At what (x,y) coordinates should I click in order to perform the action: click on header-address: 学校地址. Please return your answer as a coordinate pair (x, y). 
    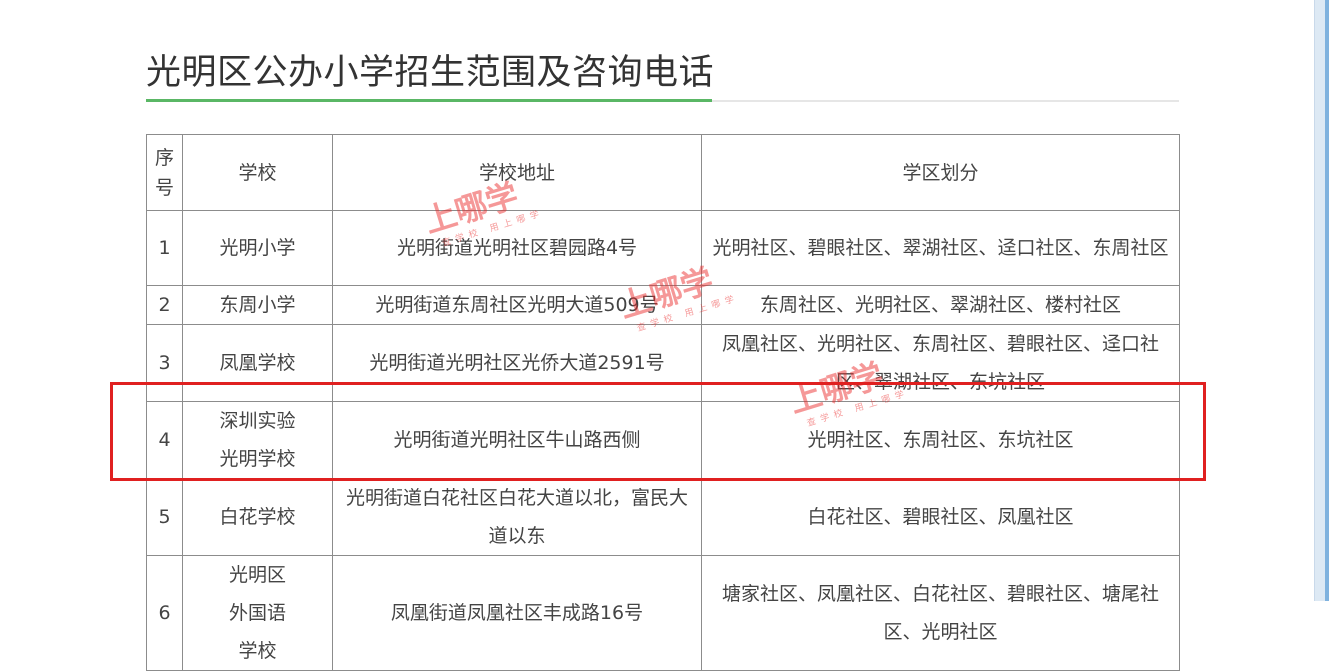
    Looking at the image, I should click on (517, 172).